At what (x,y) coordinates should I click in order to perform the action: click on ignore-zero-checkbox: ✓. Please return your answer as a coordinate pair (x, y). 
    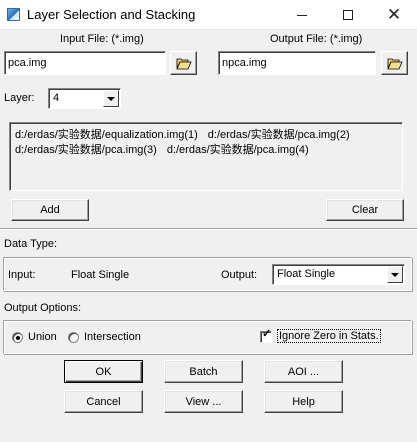
    Looking at the image, I should click on (266, 335).